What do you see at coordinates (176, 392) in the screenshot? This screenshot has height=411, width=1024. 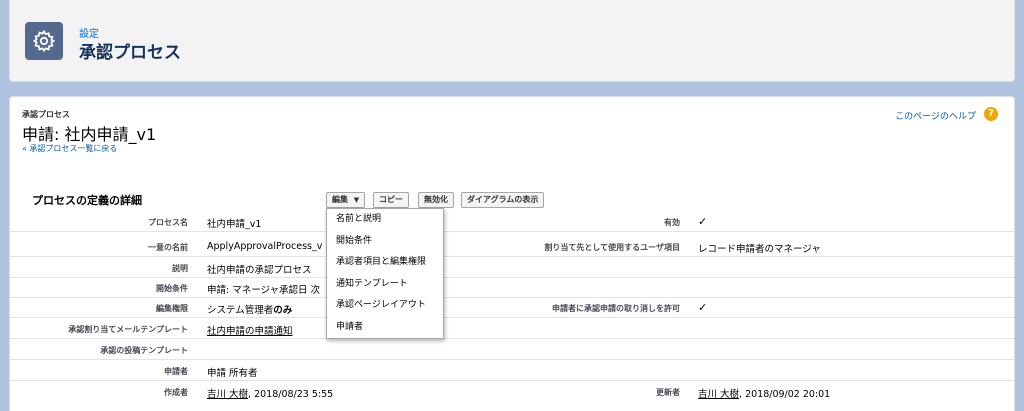 I see `created-by-label: 作成者` at bounding box center [176, 392].